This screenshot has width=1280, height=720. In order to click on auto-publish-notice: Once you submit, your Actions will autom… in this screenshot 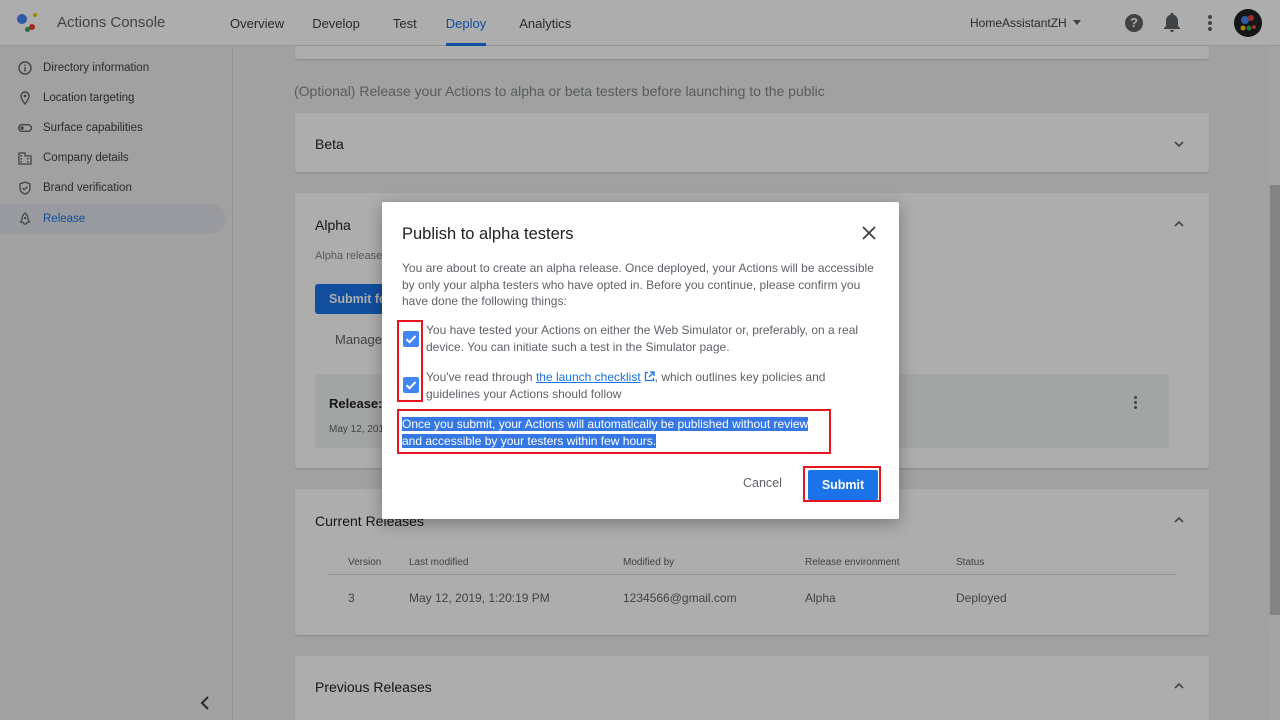, I will do `click(616, 432)`.